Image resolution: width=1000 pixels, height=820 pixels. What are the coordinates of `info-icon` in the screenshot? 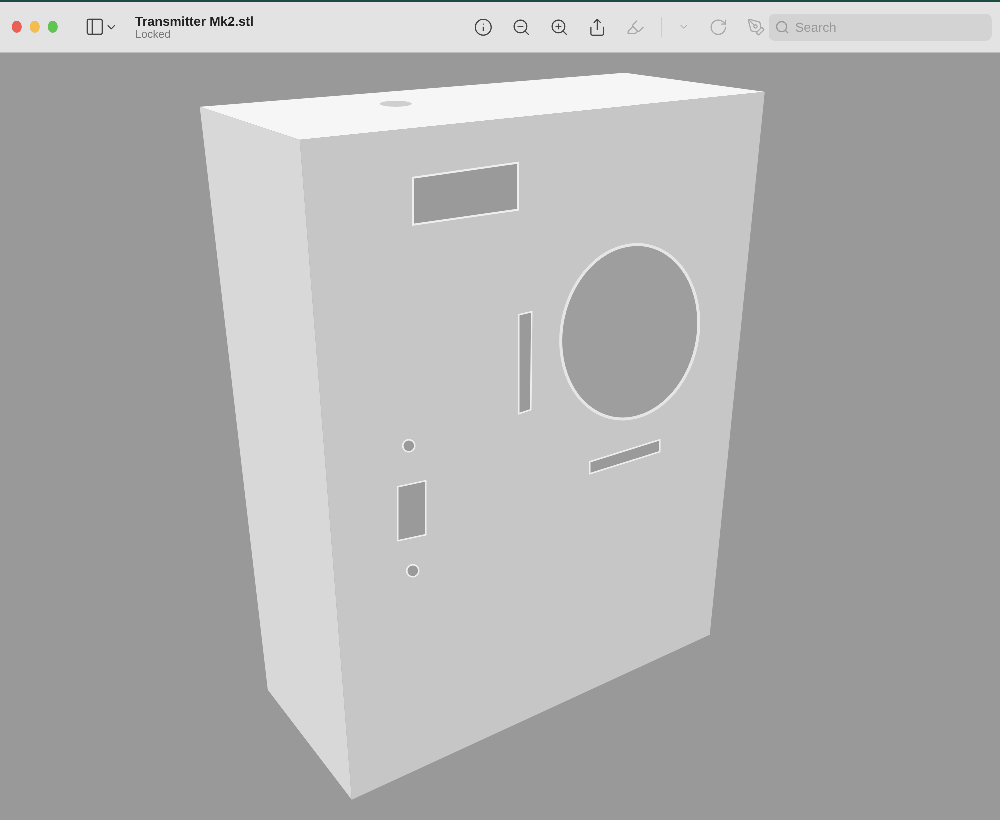 It's located at (484, 27).